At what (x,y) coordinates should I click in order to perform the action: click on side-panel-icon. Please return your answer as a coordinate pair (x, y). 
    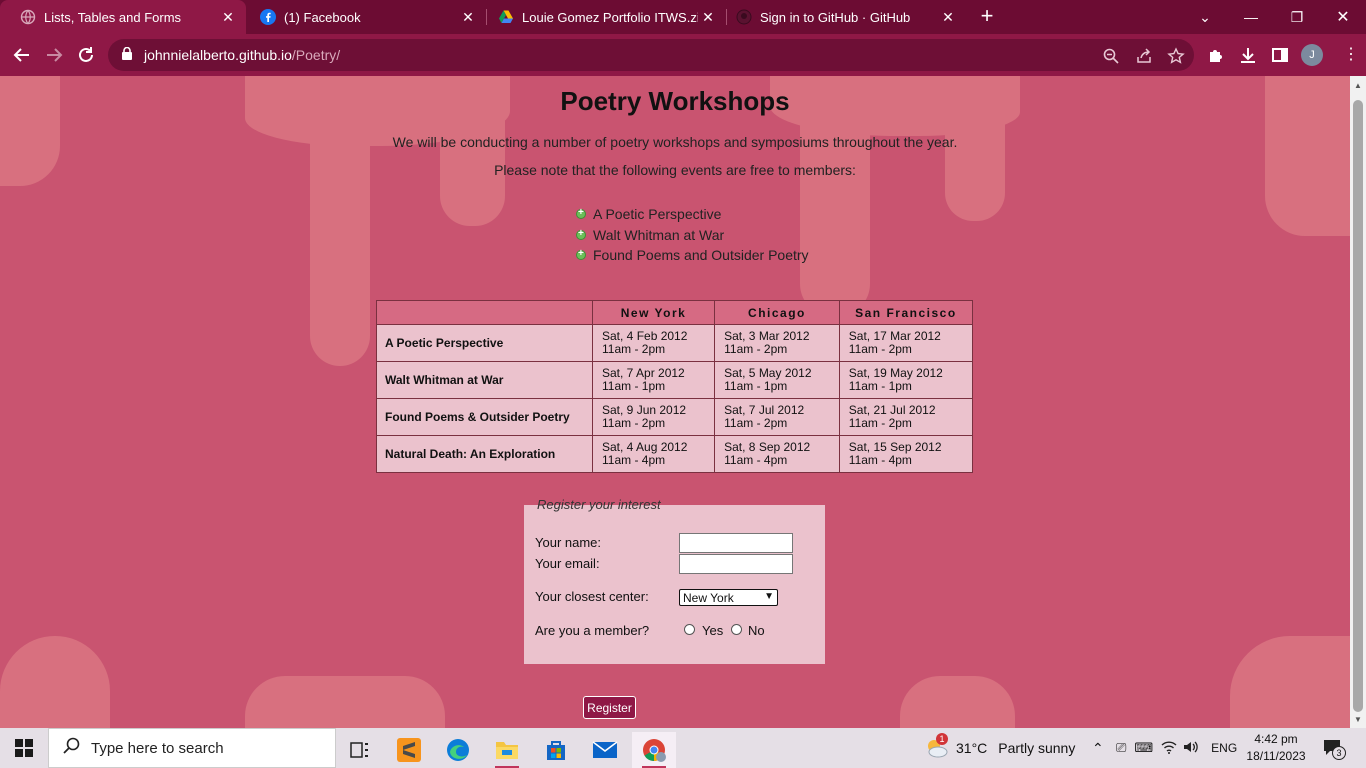
    Looking at the image, I should click on (1280, 55).